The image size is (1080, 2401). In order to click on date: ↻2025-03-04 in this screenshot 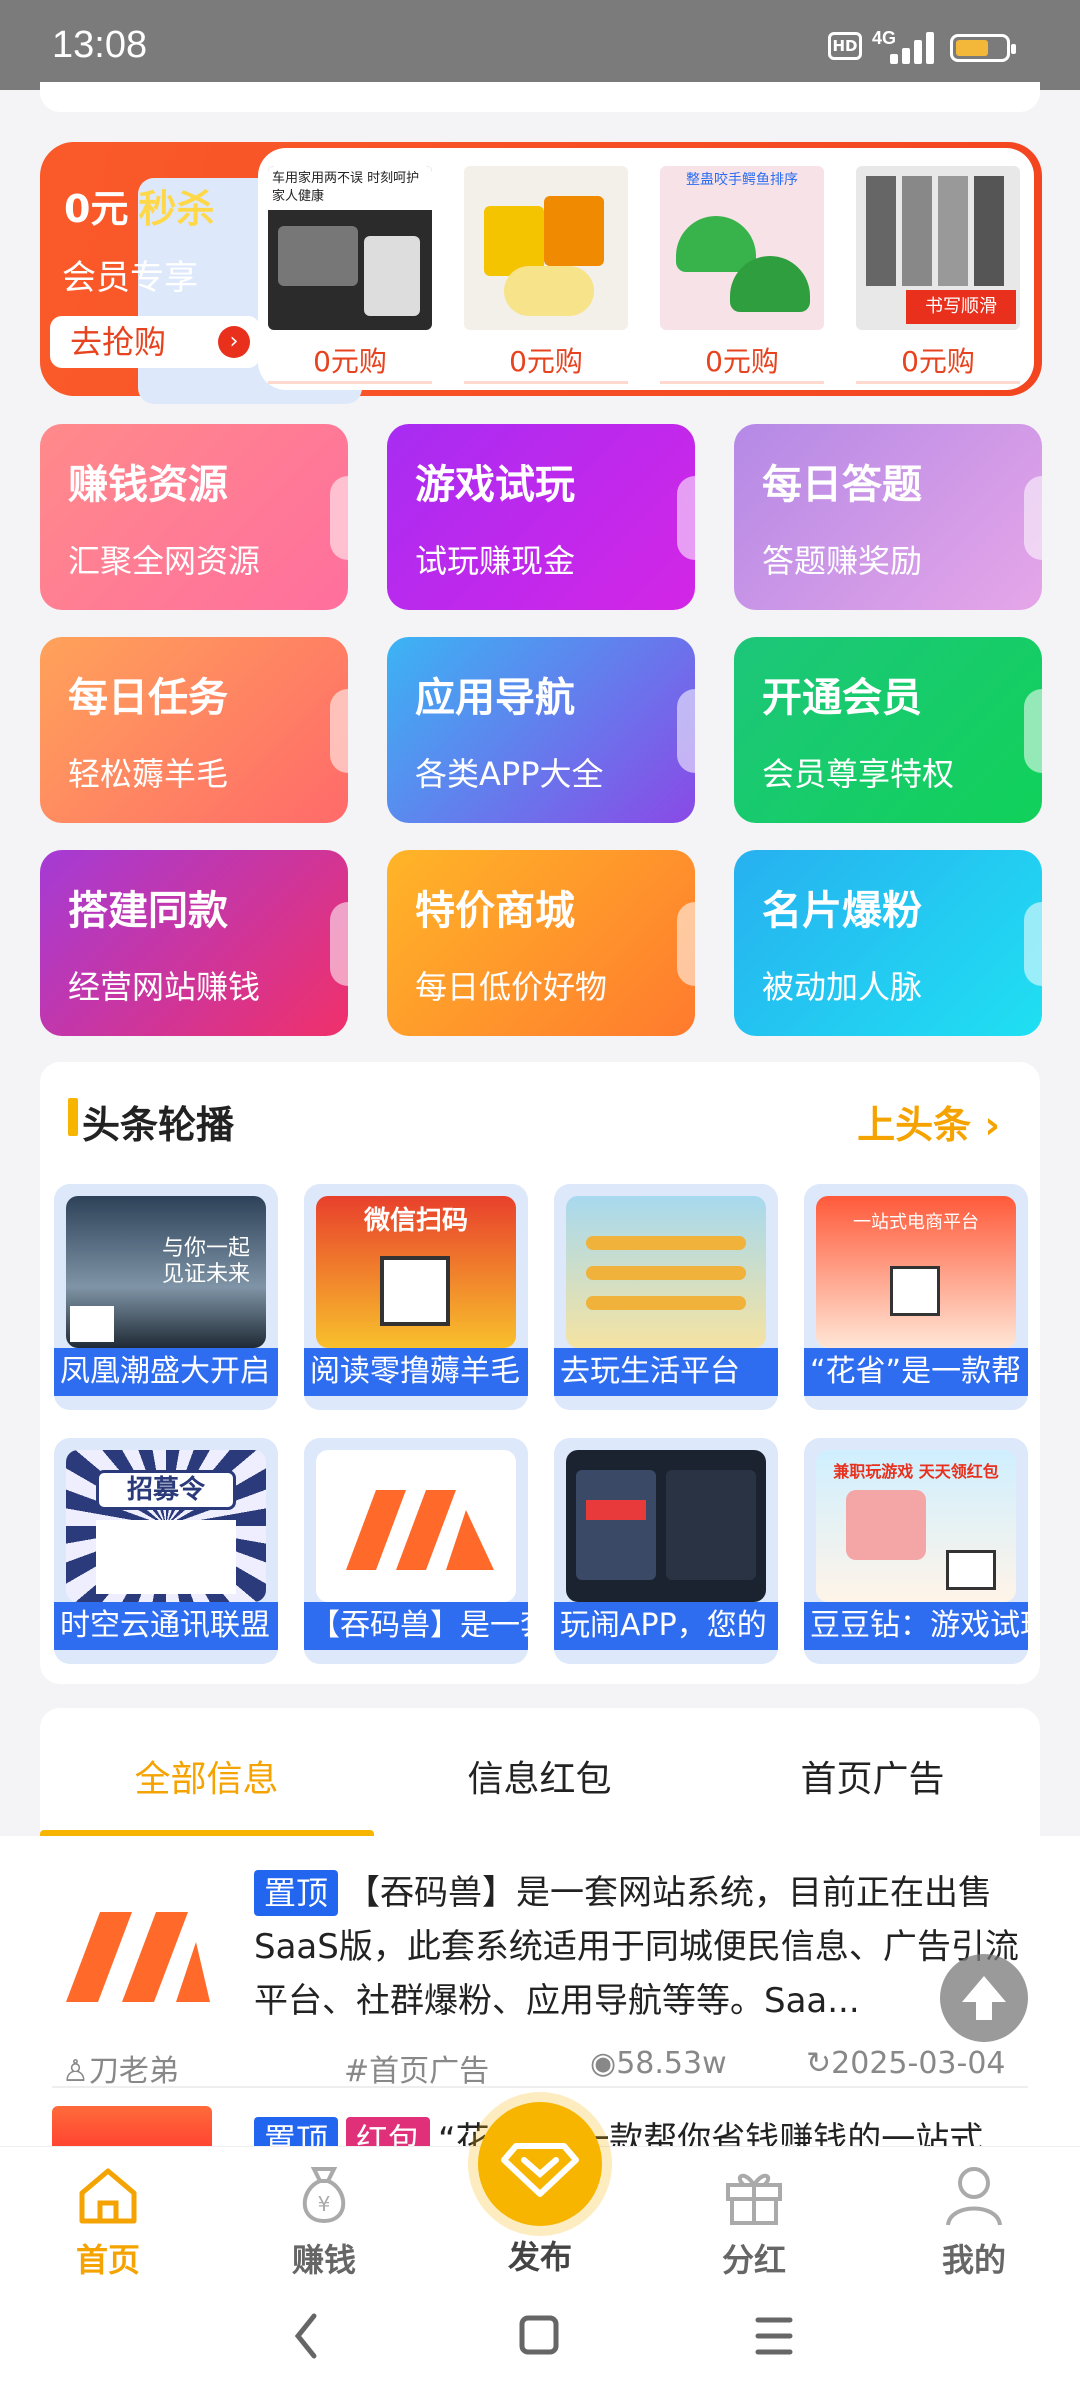, I will do `click(906, 2063)`.